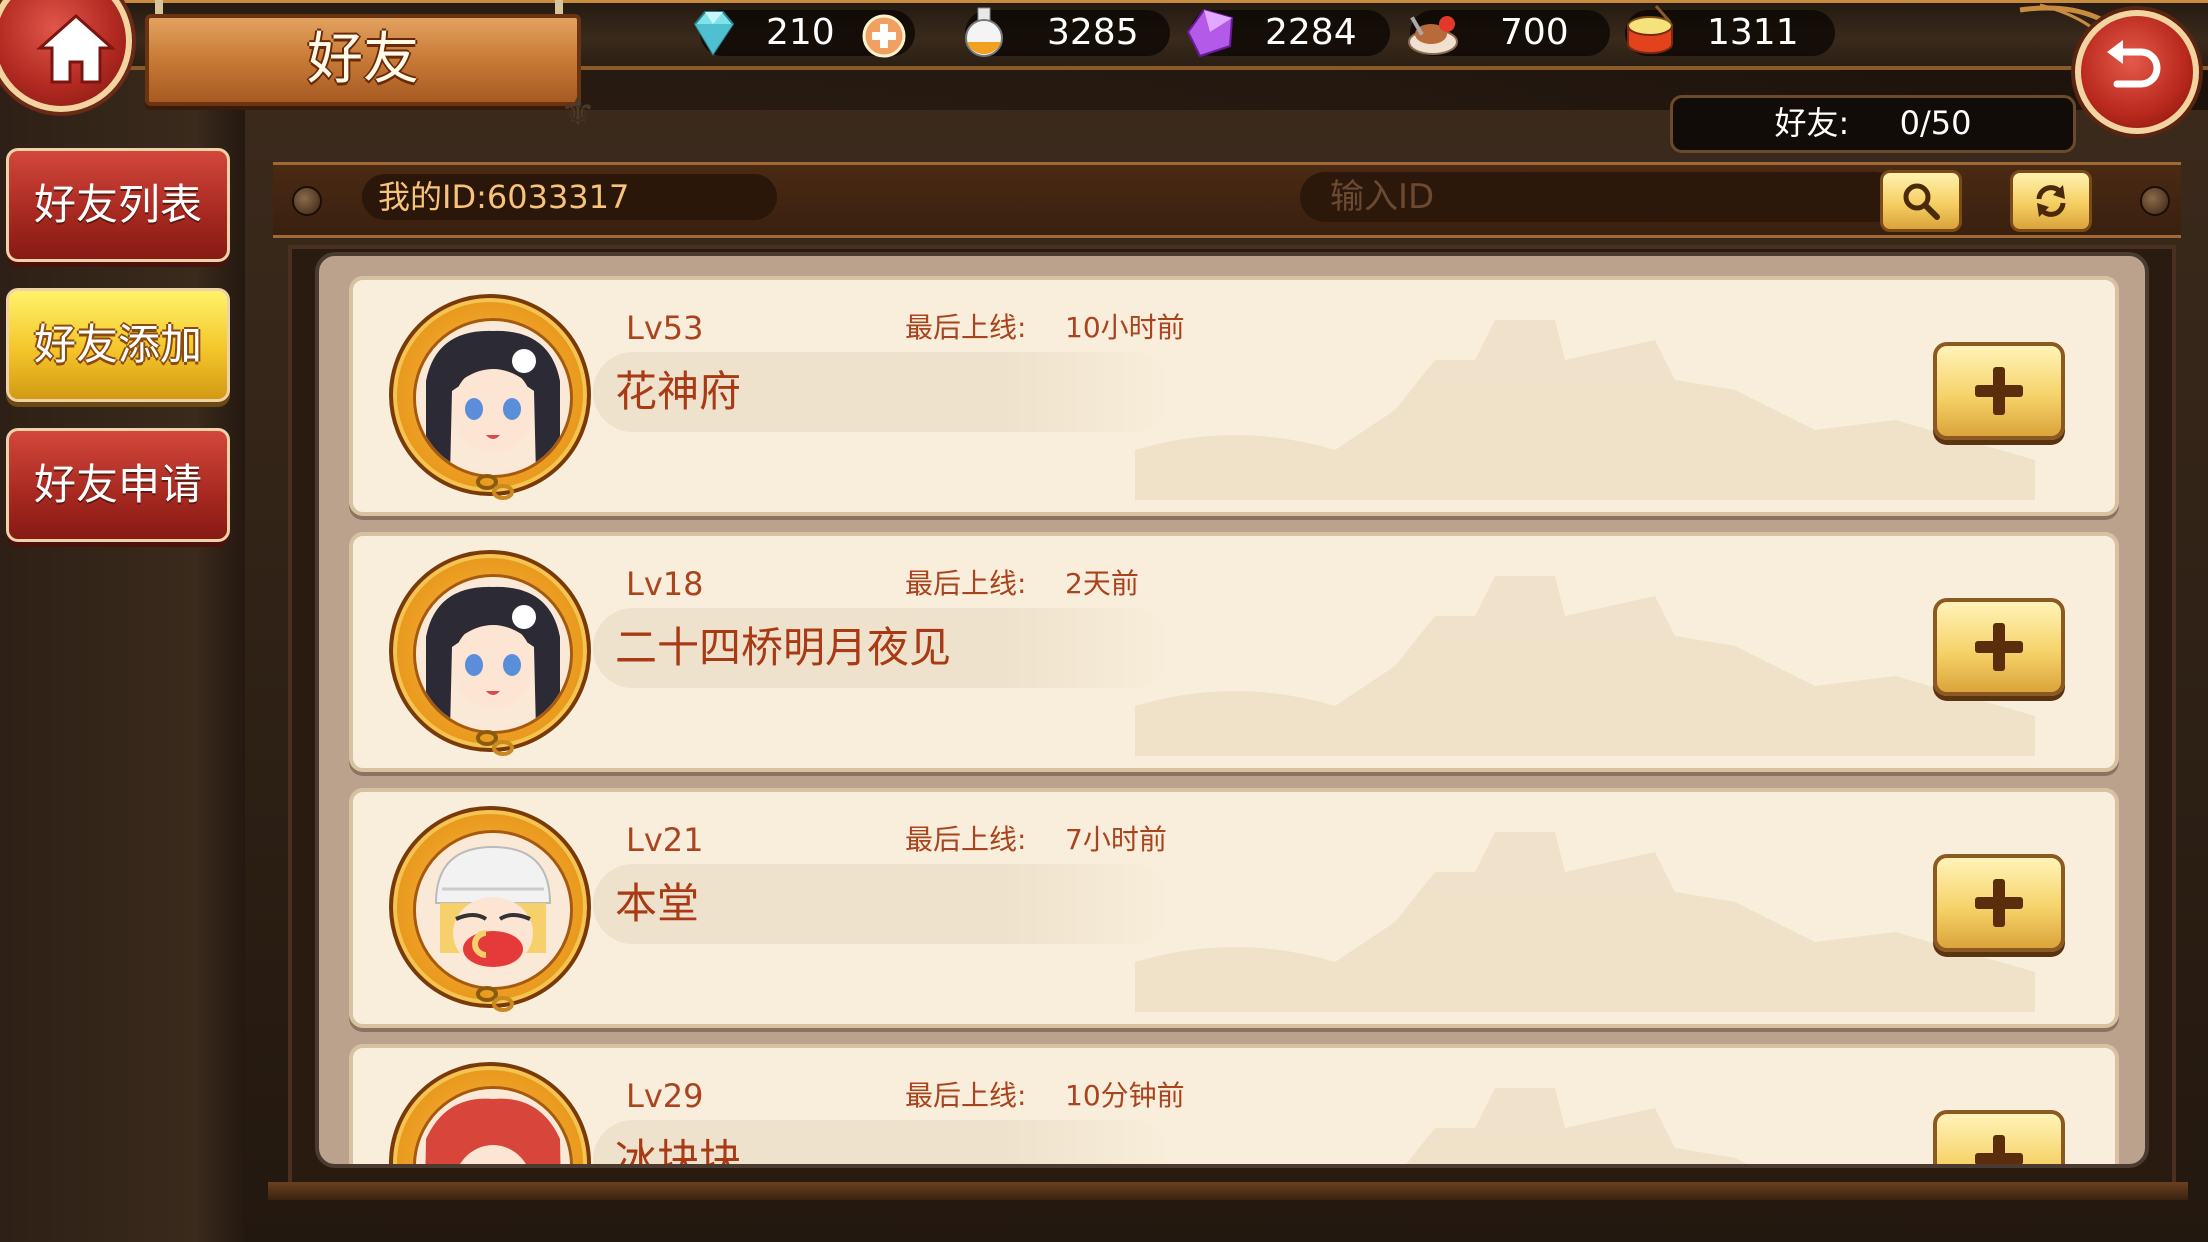 This screenshot has height=1242, width=2208. I want to click on search-button, so click(1921, 201).